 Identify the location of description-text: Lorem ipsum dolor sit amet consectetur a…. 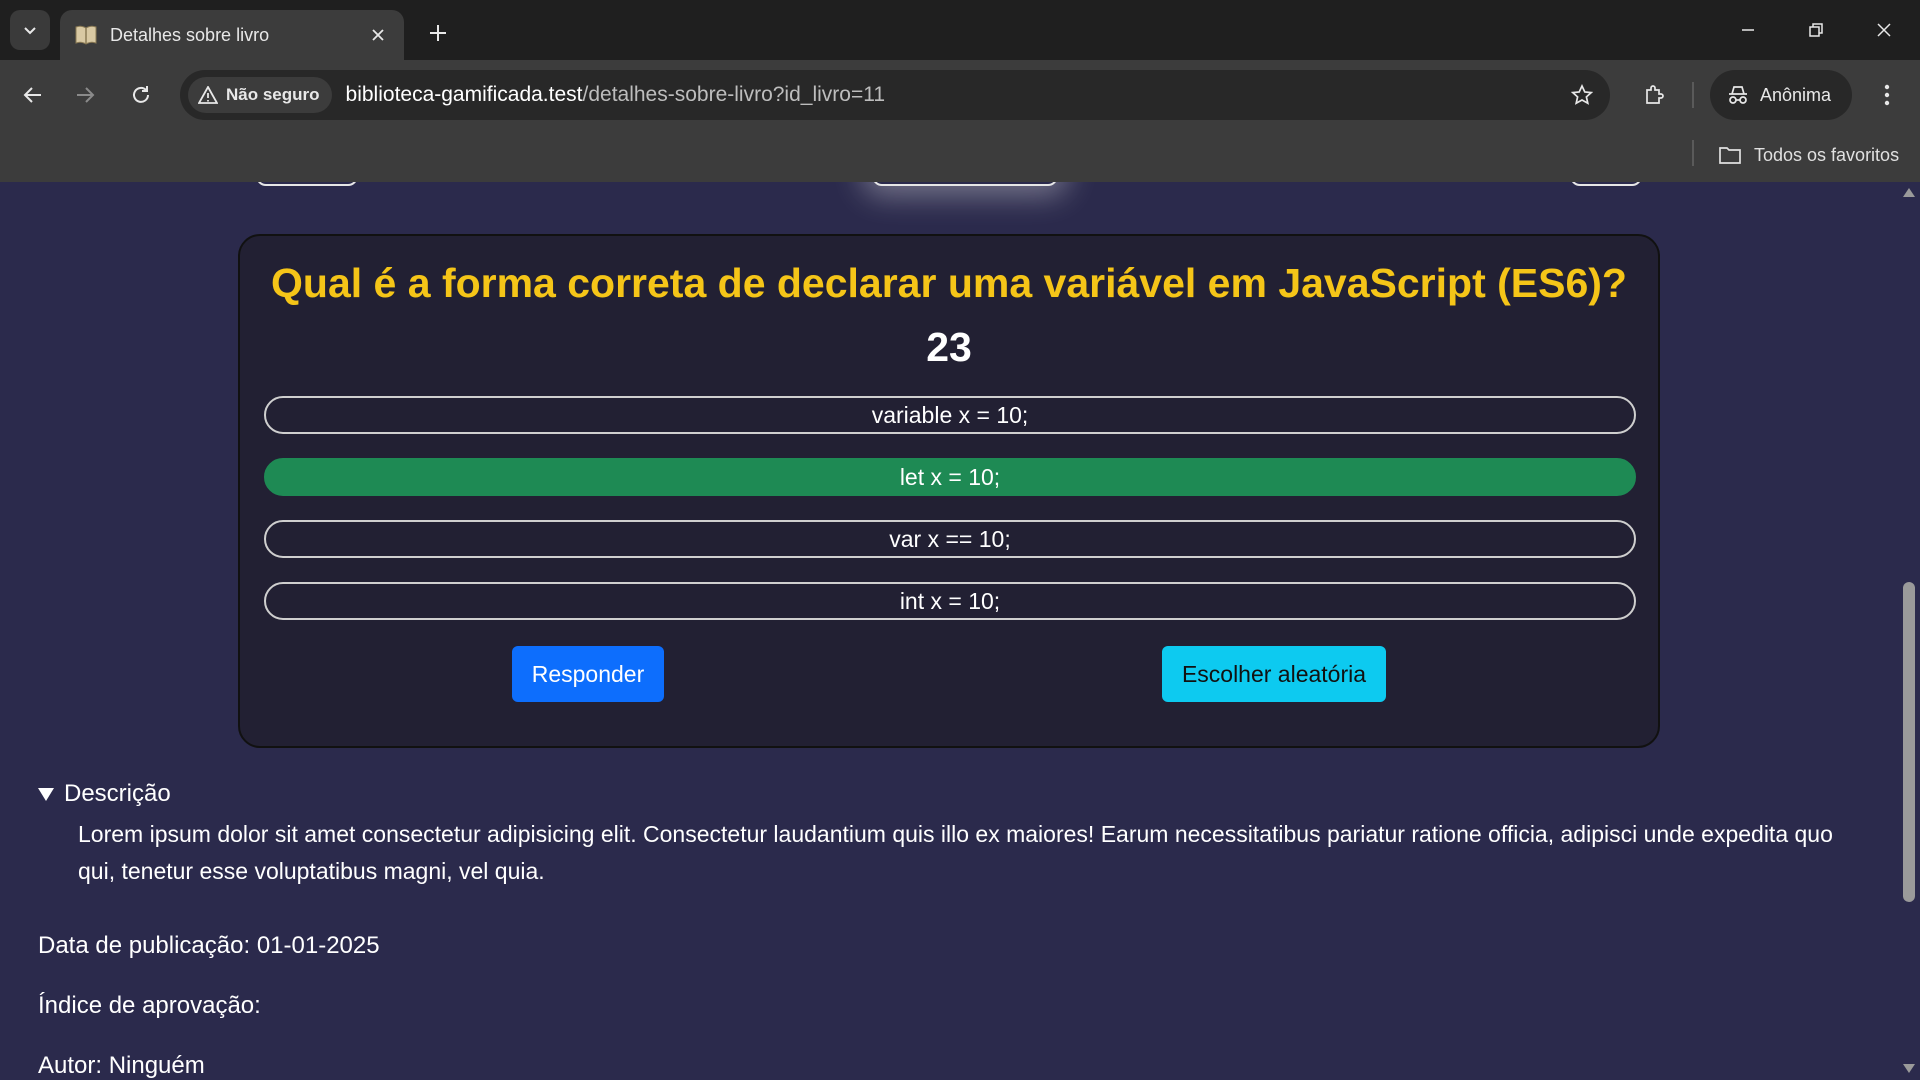
(955, 852).